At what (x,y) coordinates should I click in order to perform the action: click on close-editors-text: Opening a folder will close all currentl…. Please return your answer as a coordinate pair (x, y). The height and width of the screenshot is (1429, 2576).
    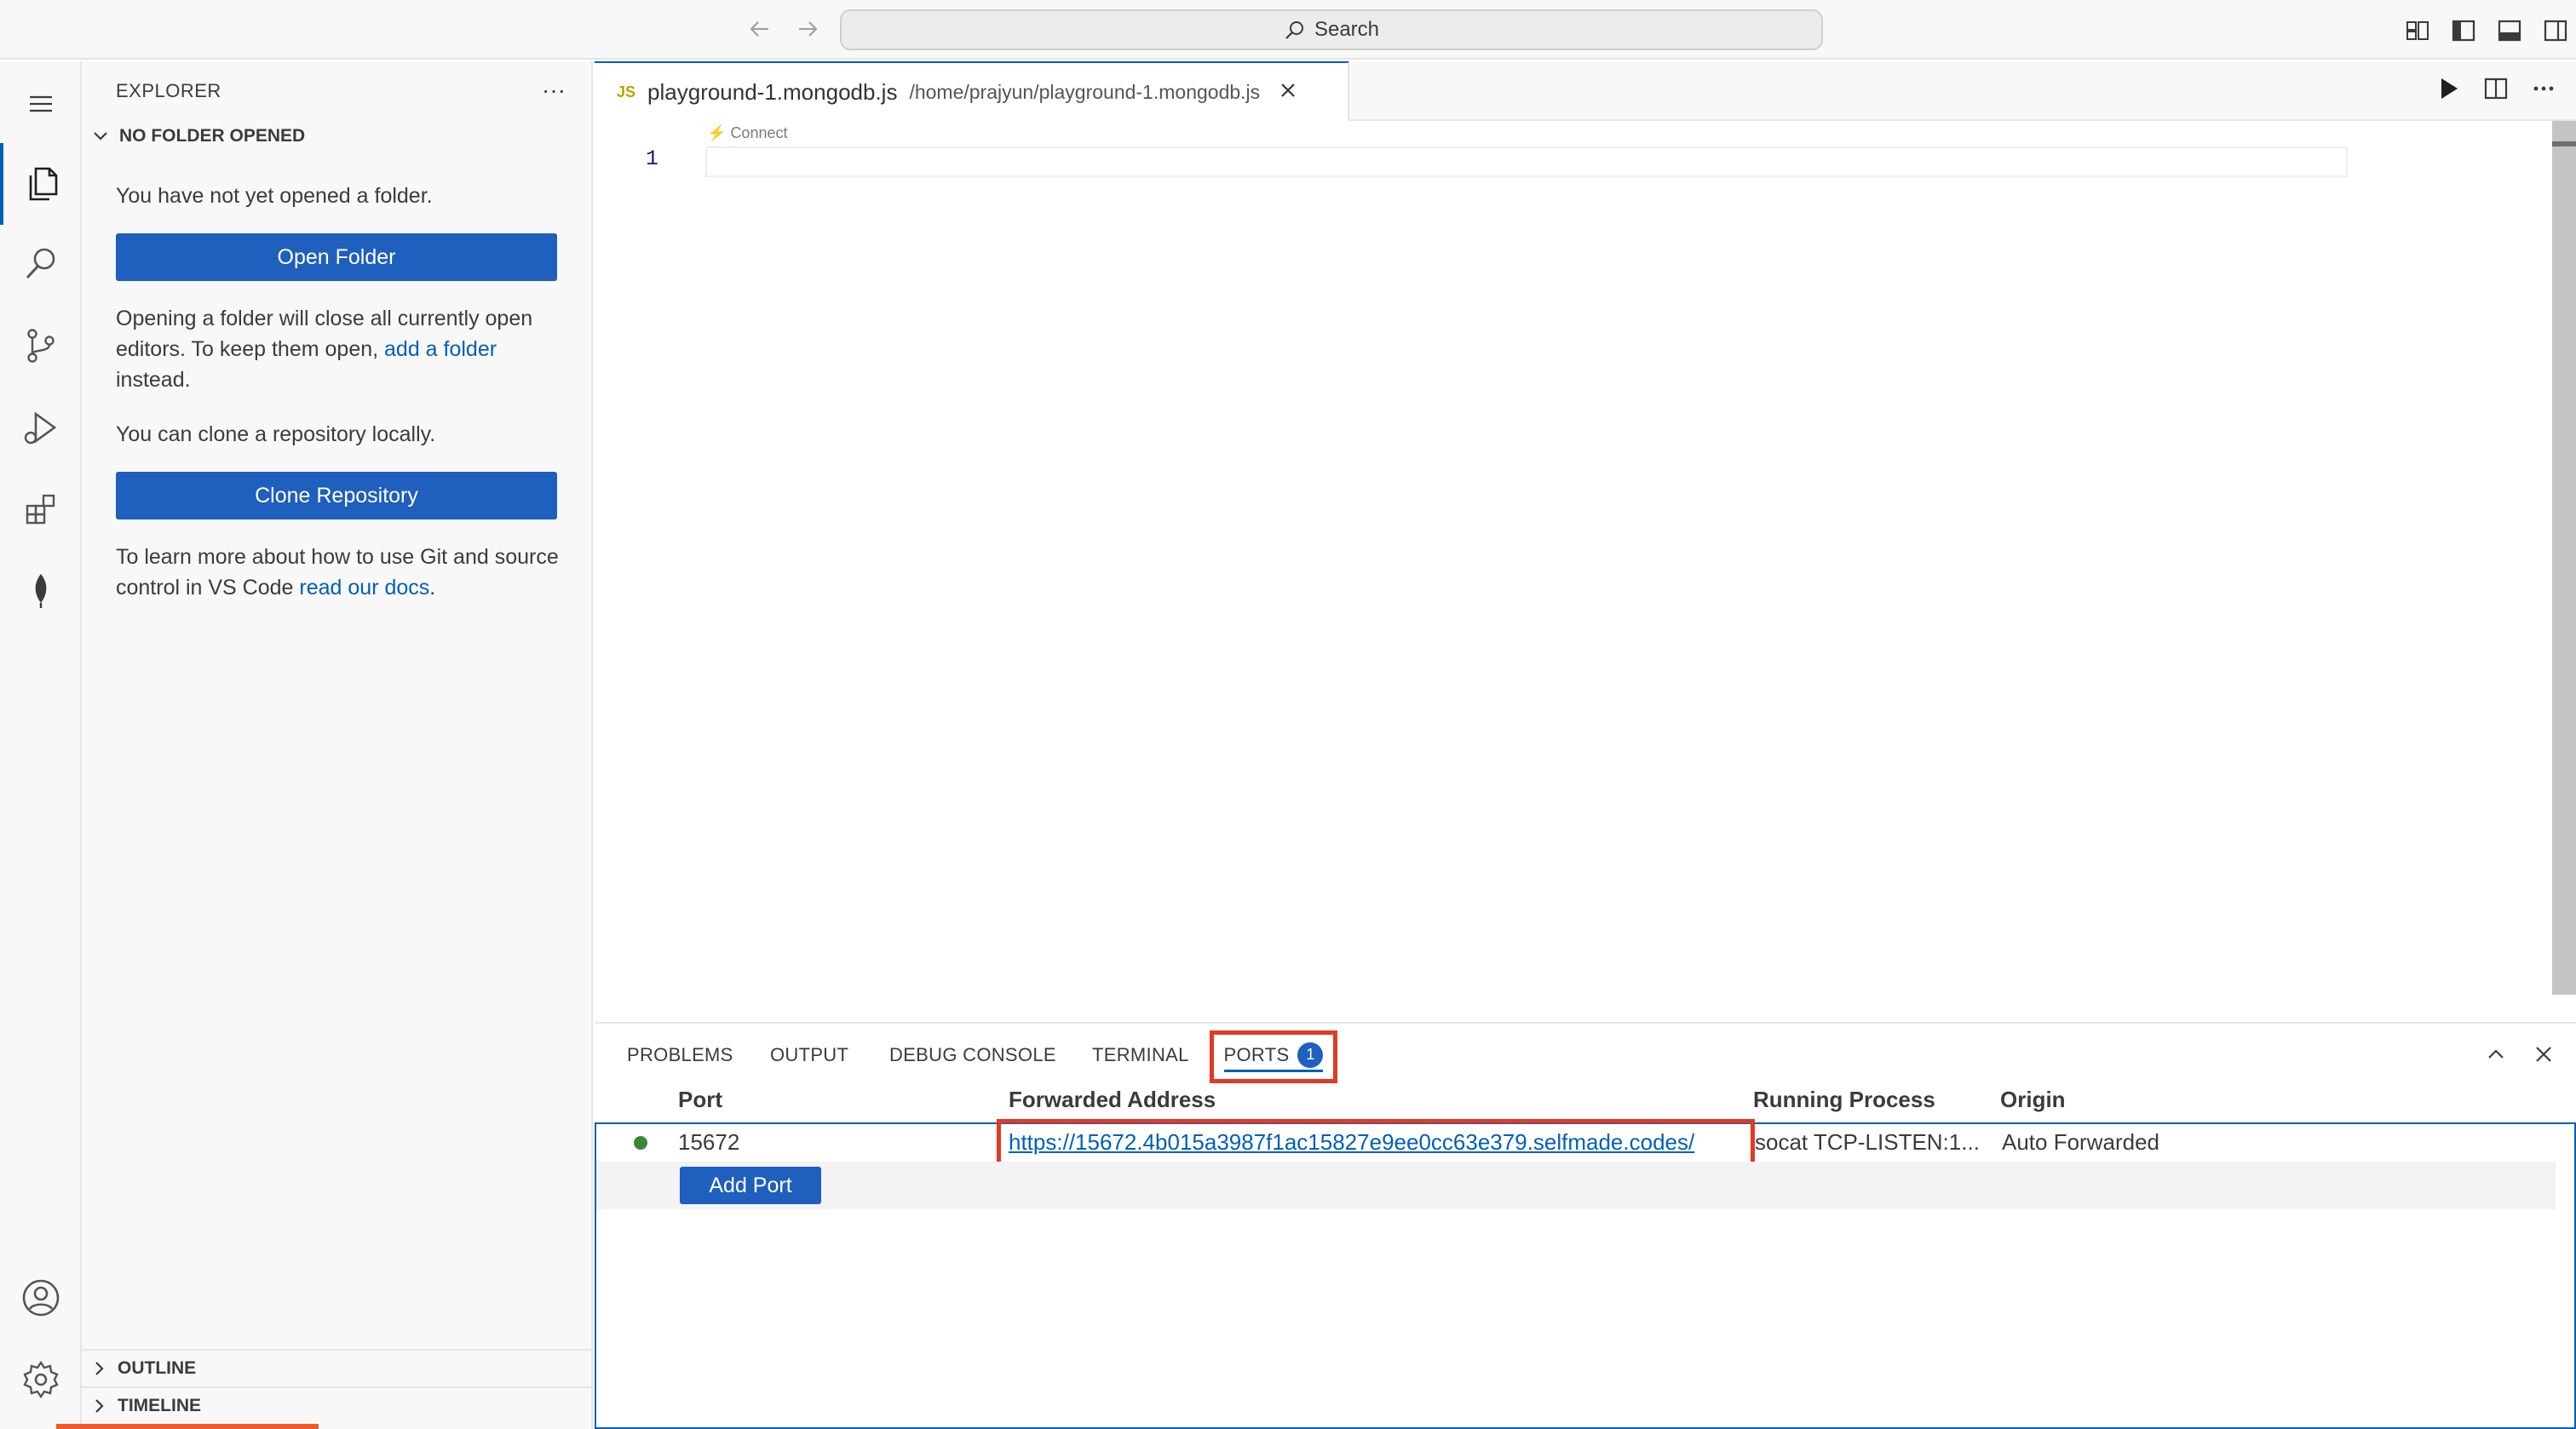
    Looking at the image, I should click on (342, 349).